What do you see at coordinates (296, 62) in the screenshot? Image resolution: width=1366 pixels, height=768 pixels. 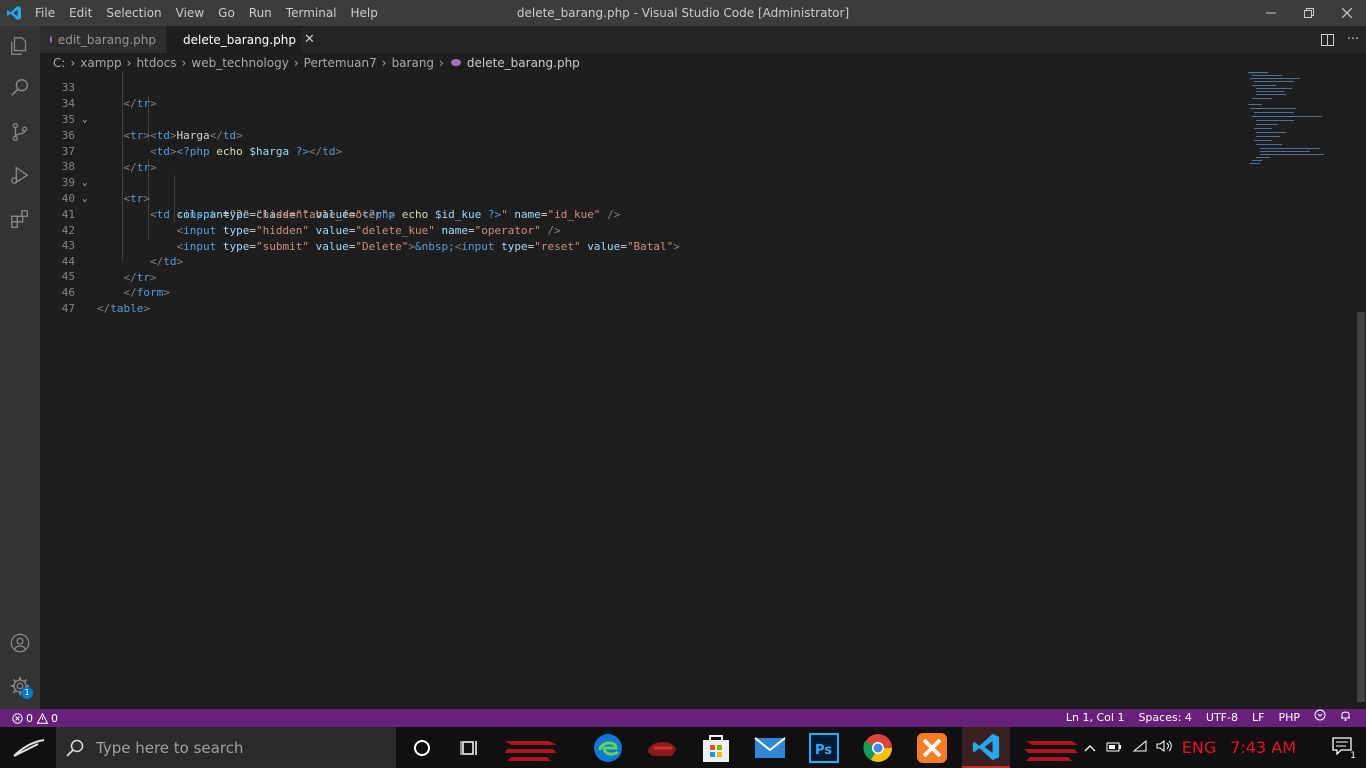 I see `chevron-right-icon: ›` at bounding box center [296, 62].